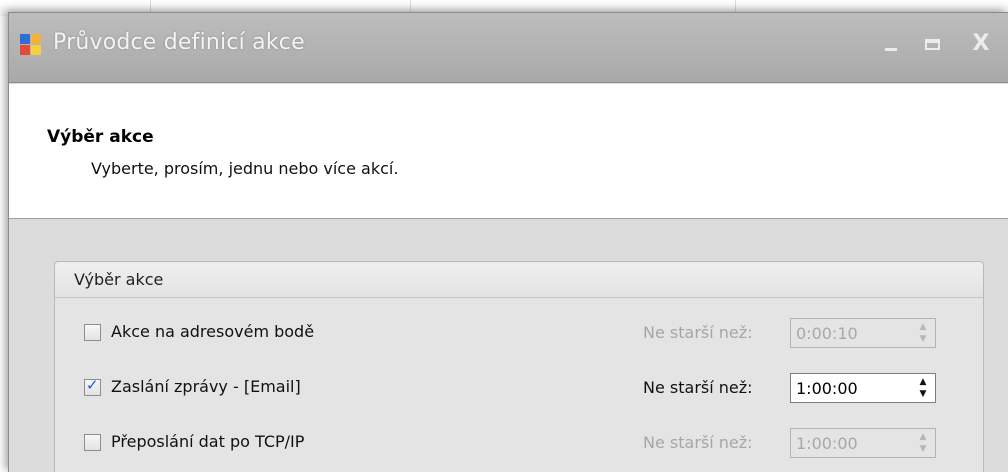 This screenshot has width=1008, height=472. Describe the element at coordinates (208, 441) in the screenshot. I see `action-label: Přeposlání dat po TCP/IP` at that location.